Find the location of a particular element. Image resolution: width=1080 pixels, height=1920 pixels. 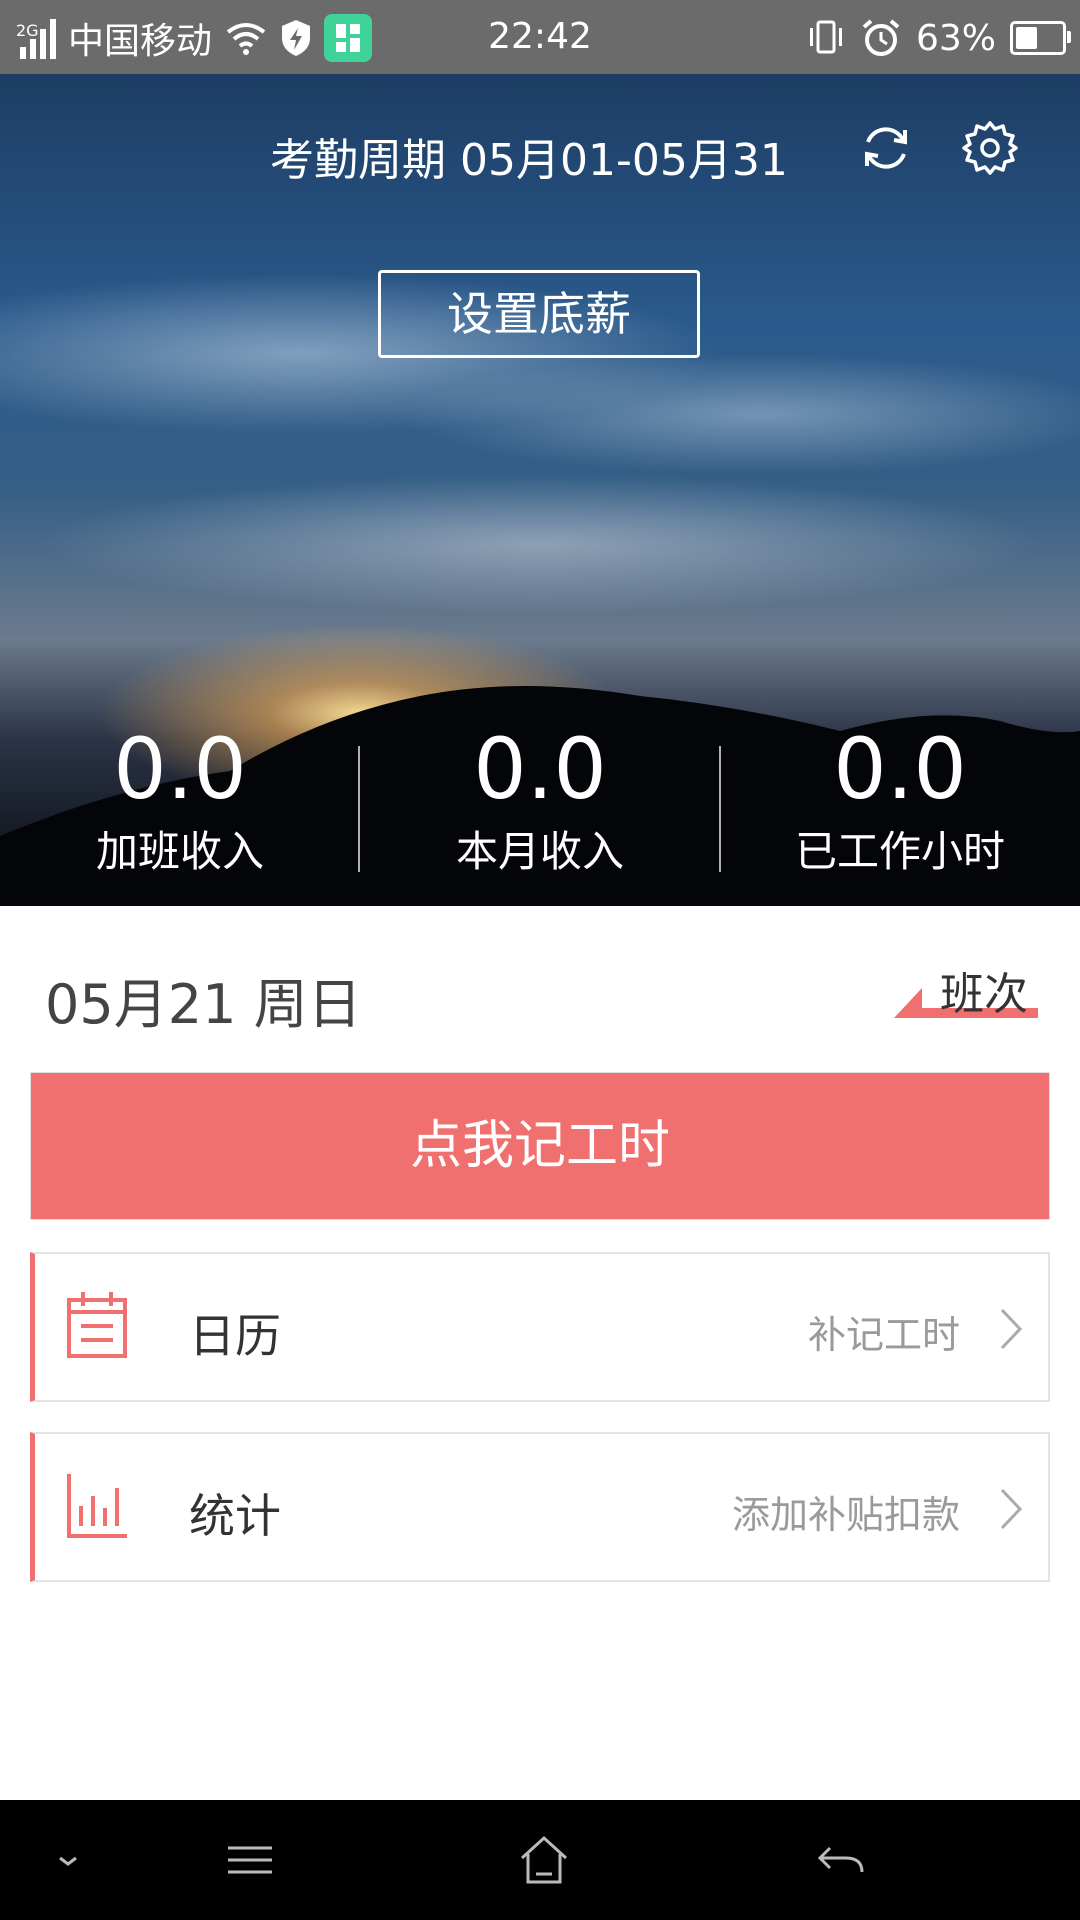

home-icon is located at coordinates (544, 1860).